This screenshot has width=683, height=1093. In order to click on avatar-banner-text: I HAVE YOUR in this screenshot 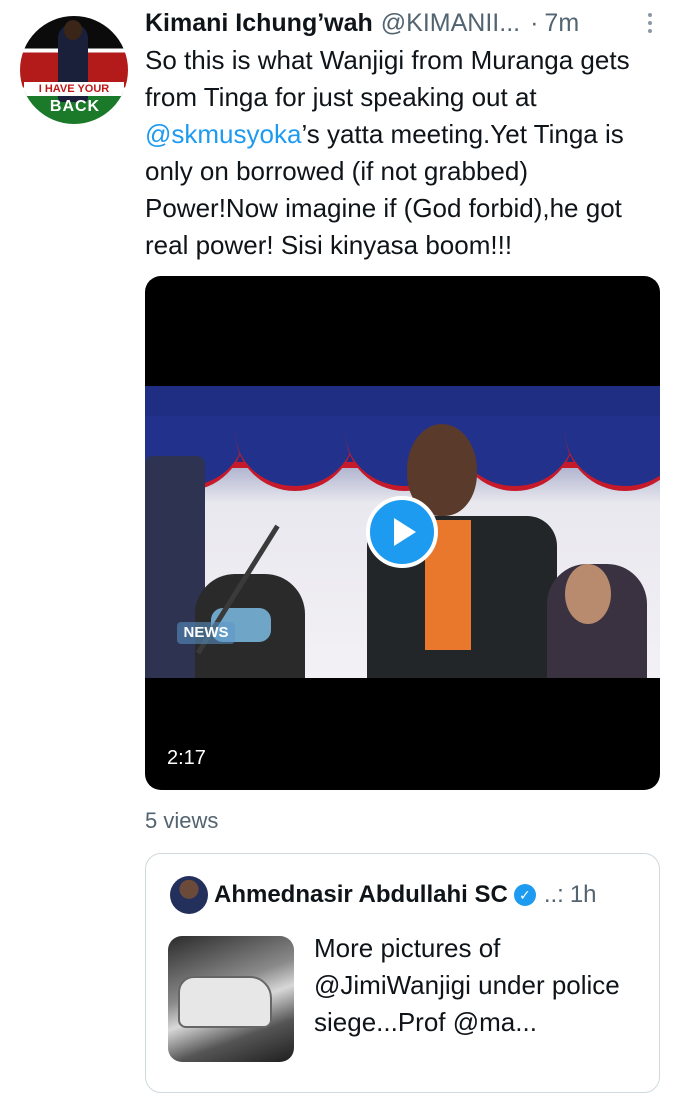, I will do `click(74, 89)`.